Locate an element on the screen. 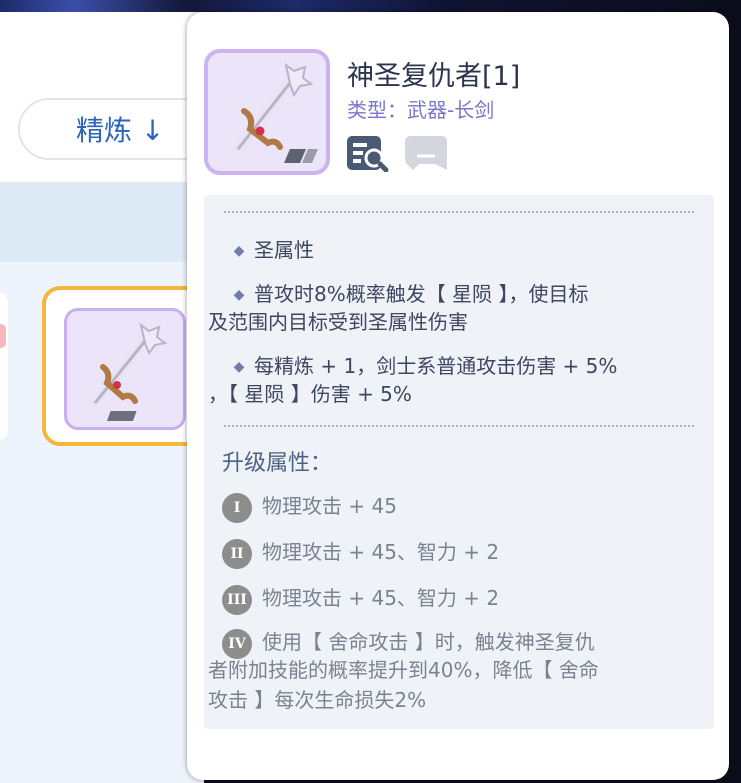  magnify-document-icon is located at coordinates (367, 153).